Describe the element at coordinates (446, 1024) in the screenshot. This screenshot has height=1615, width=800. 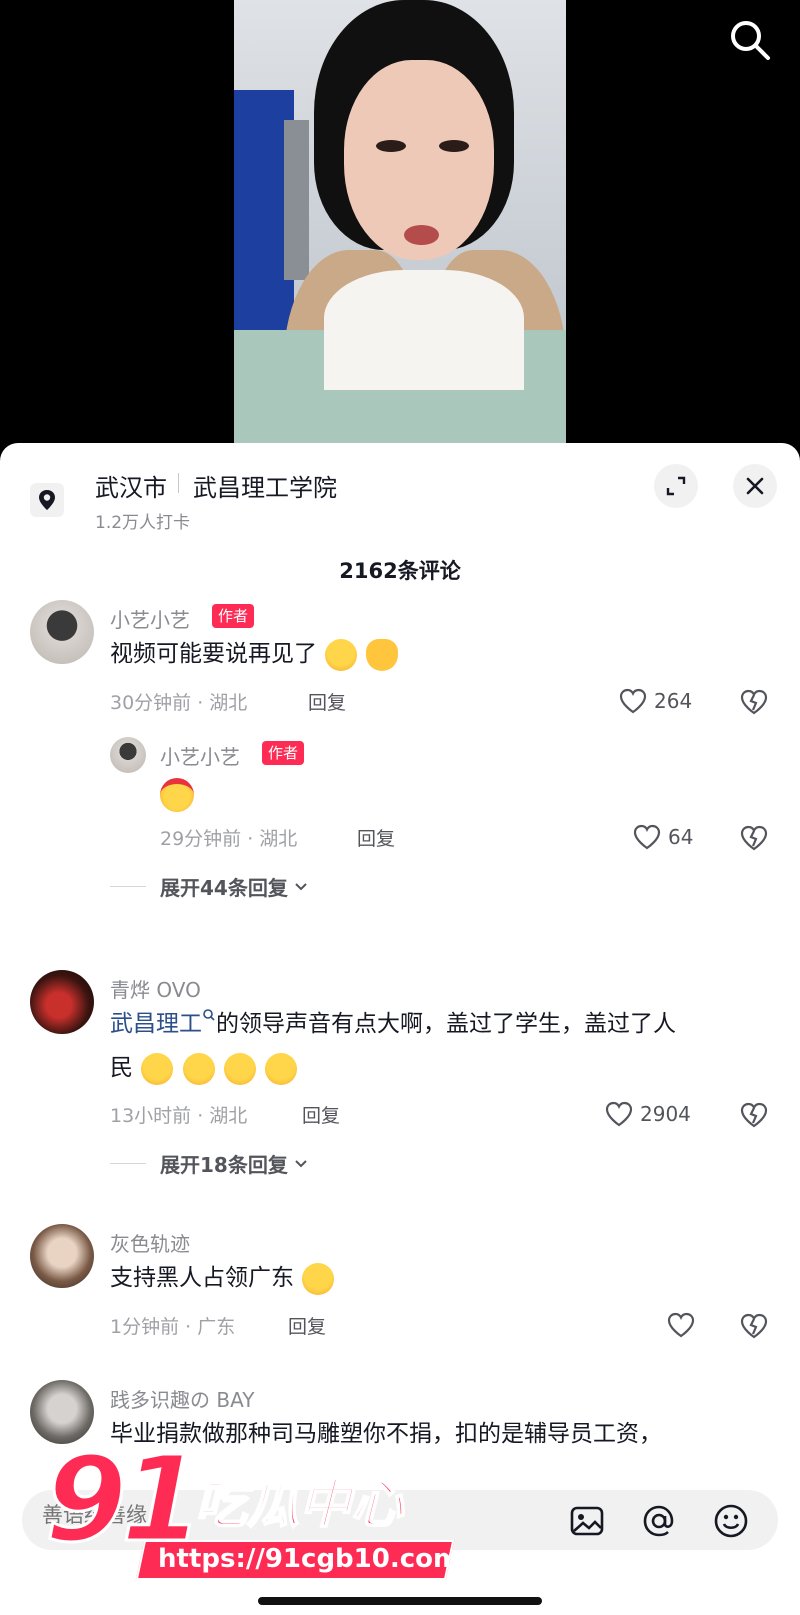
I see `comment-text-content: 的领导声音有点大啊，盖过了学生，盖过了人` at that location.